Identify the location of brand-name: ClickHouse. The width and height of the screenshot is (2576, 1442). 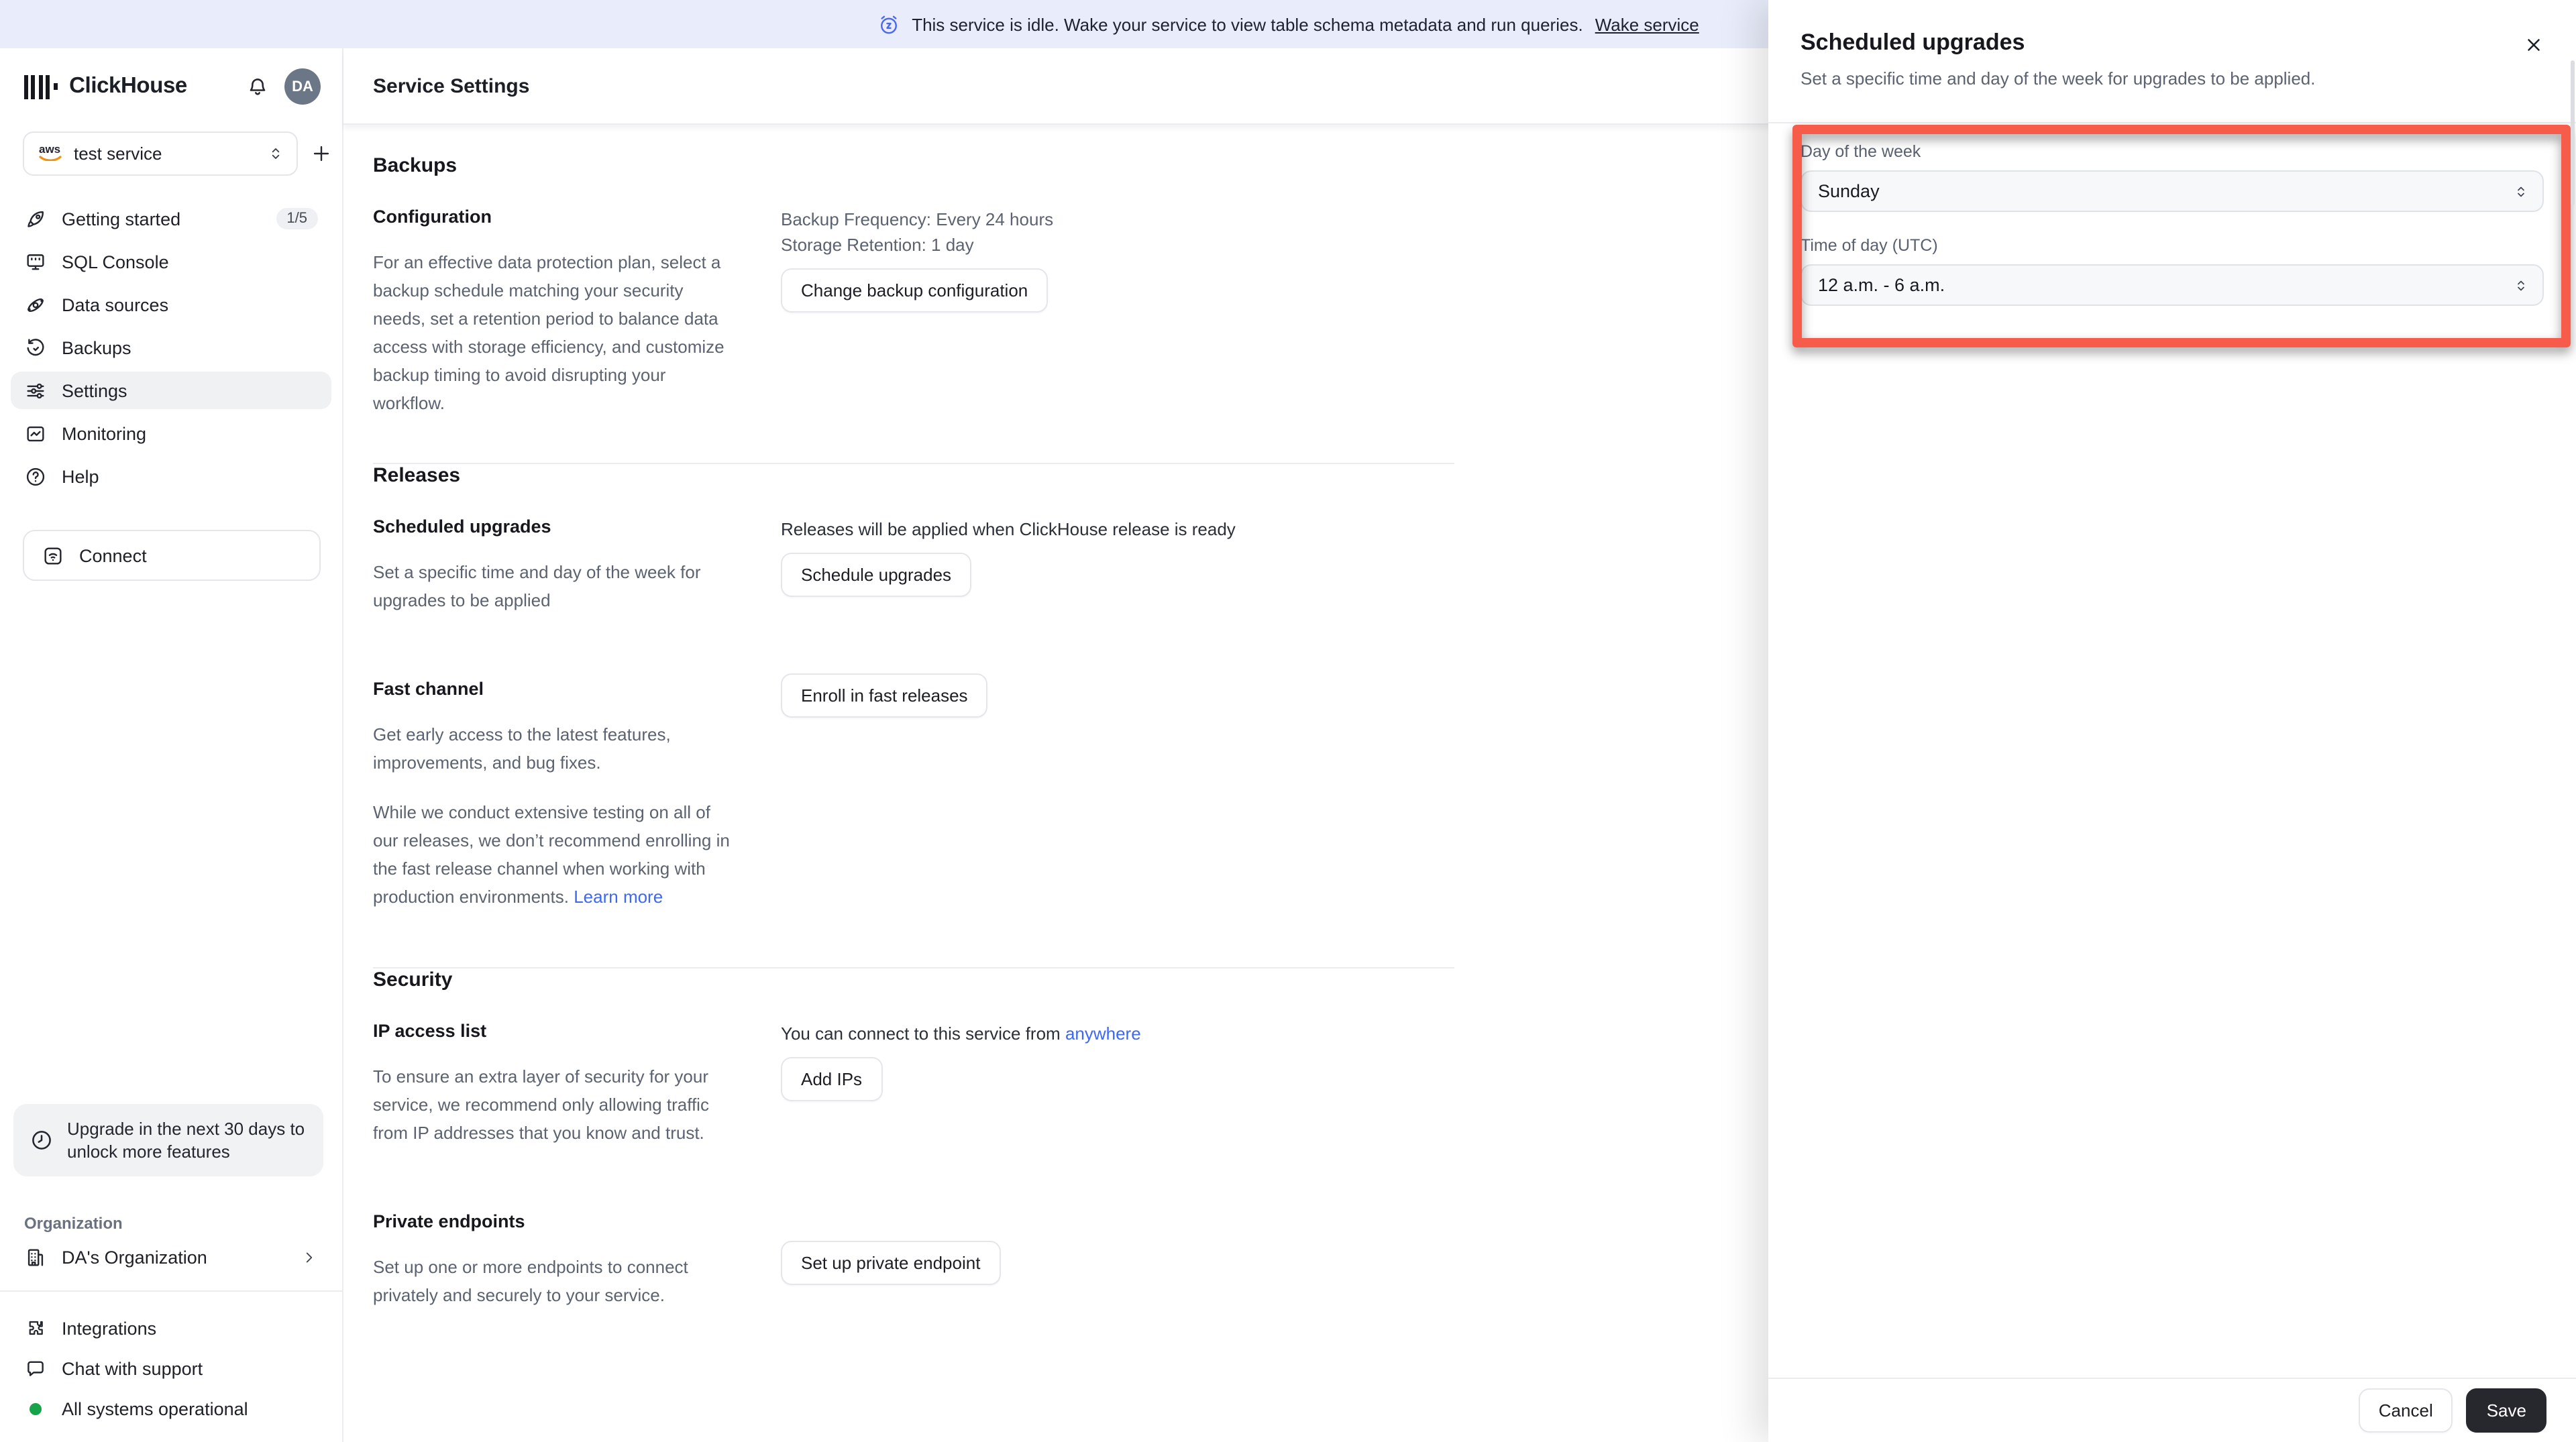
(128, 86).